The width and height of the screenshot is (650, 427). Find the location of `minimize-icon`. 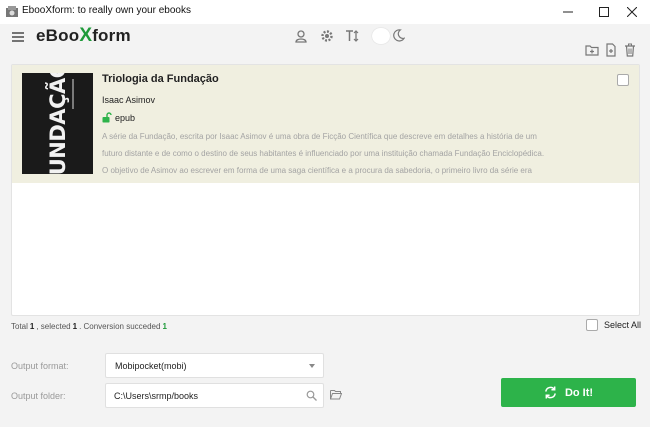

minimize-icon is located at coordinates (568, 12).